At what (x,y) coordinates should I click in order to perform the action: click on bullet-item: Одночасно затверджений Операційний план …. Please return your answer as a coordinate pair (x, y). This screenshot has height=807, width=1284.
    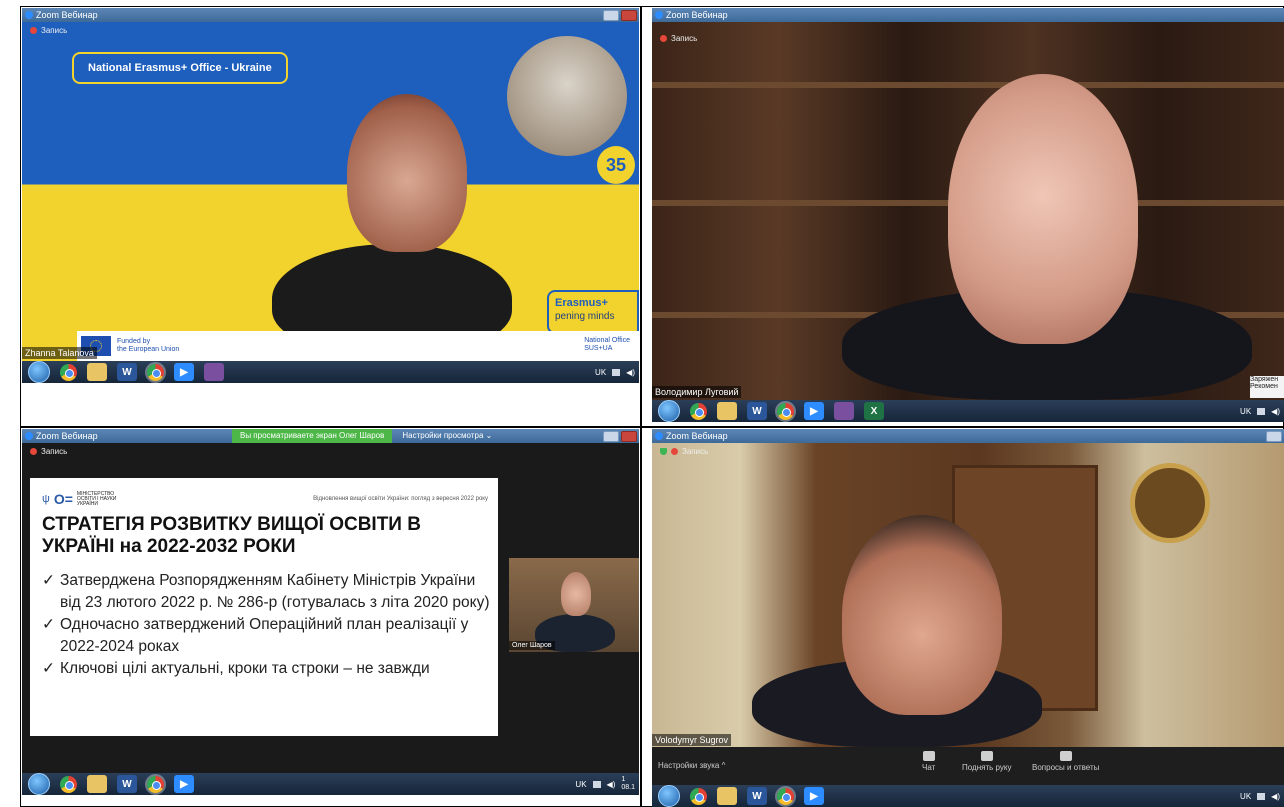
    Looking at the image, I should click on (267, 636).